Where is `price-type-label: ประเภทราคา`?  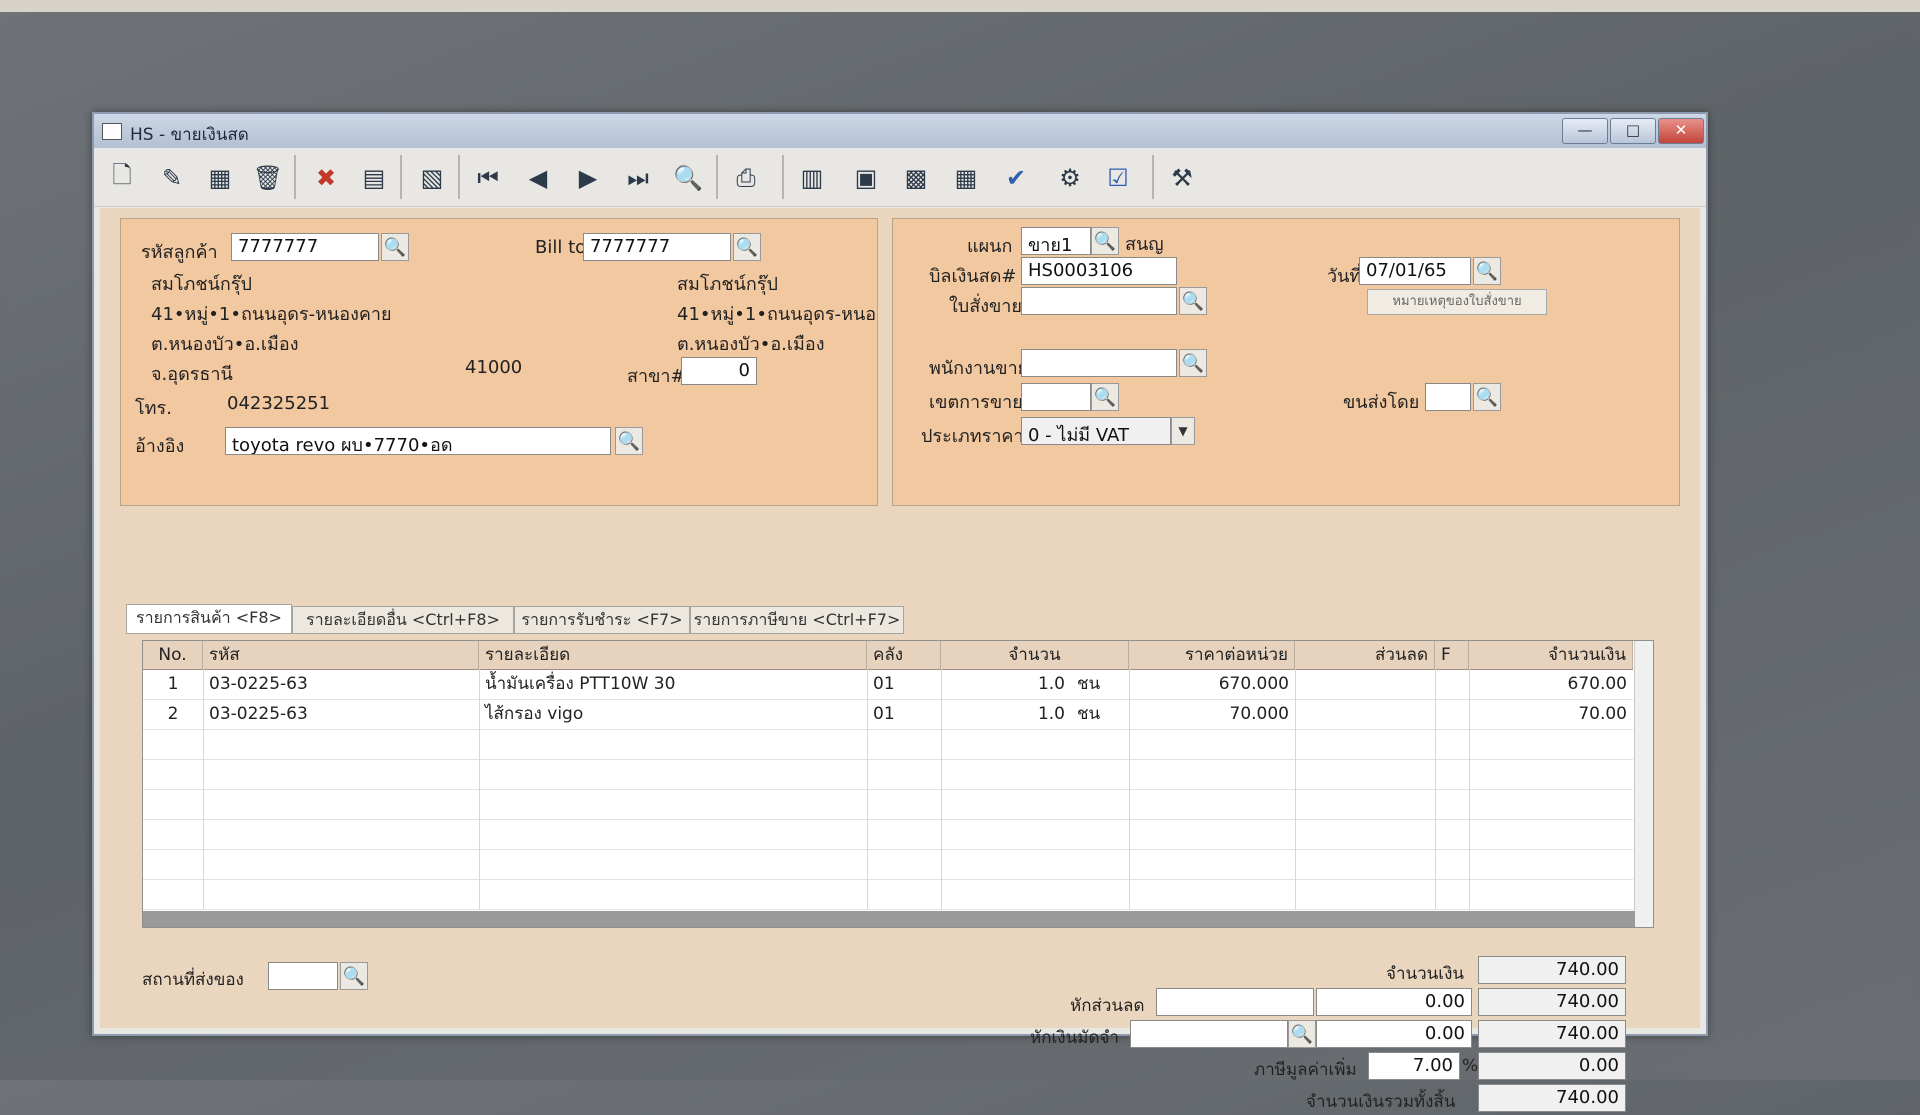
price-type-label: ประเภทราคา is located at coordinates (972, 436).